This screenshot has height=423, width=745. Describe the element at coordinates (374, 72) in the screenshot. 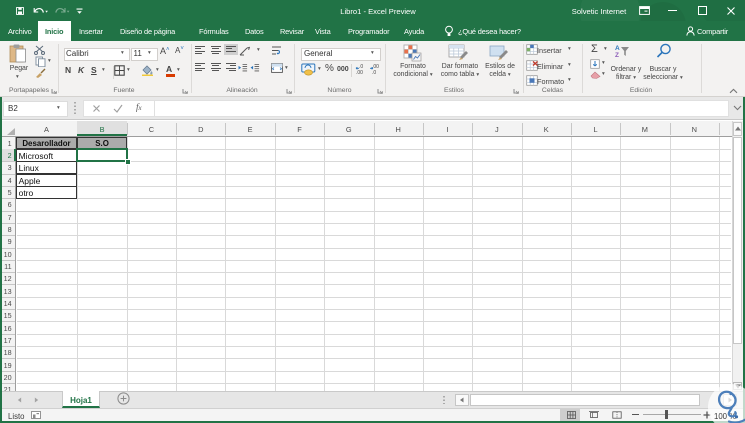

I see `svg-text: .0` at that location.